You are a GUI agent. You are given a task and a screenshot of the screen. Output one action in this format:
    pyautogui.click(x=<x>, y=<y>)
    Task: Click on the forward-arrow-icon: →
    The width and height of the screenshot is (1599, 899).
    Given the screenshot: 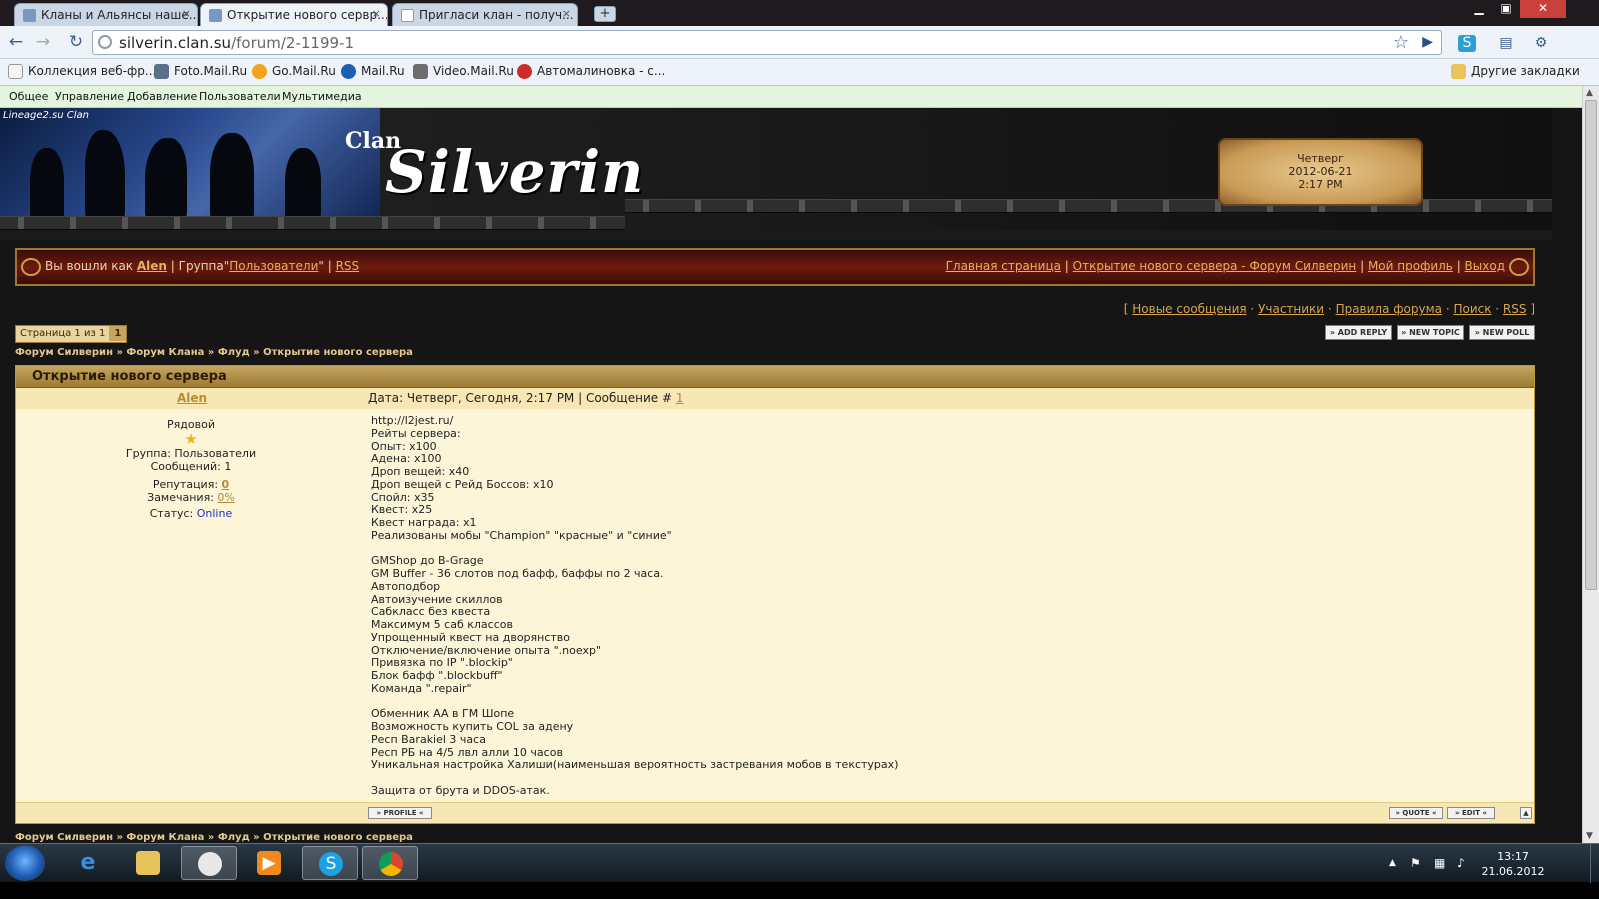 What is the action you would take?
    pyautogui.click(x=43, y=43)
    